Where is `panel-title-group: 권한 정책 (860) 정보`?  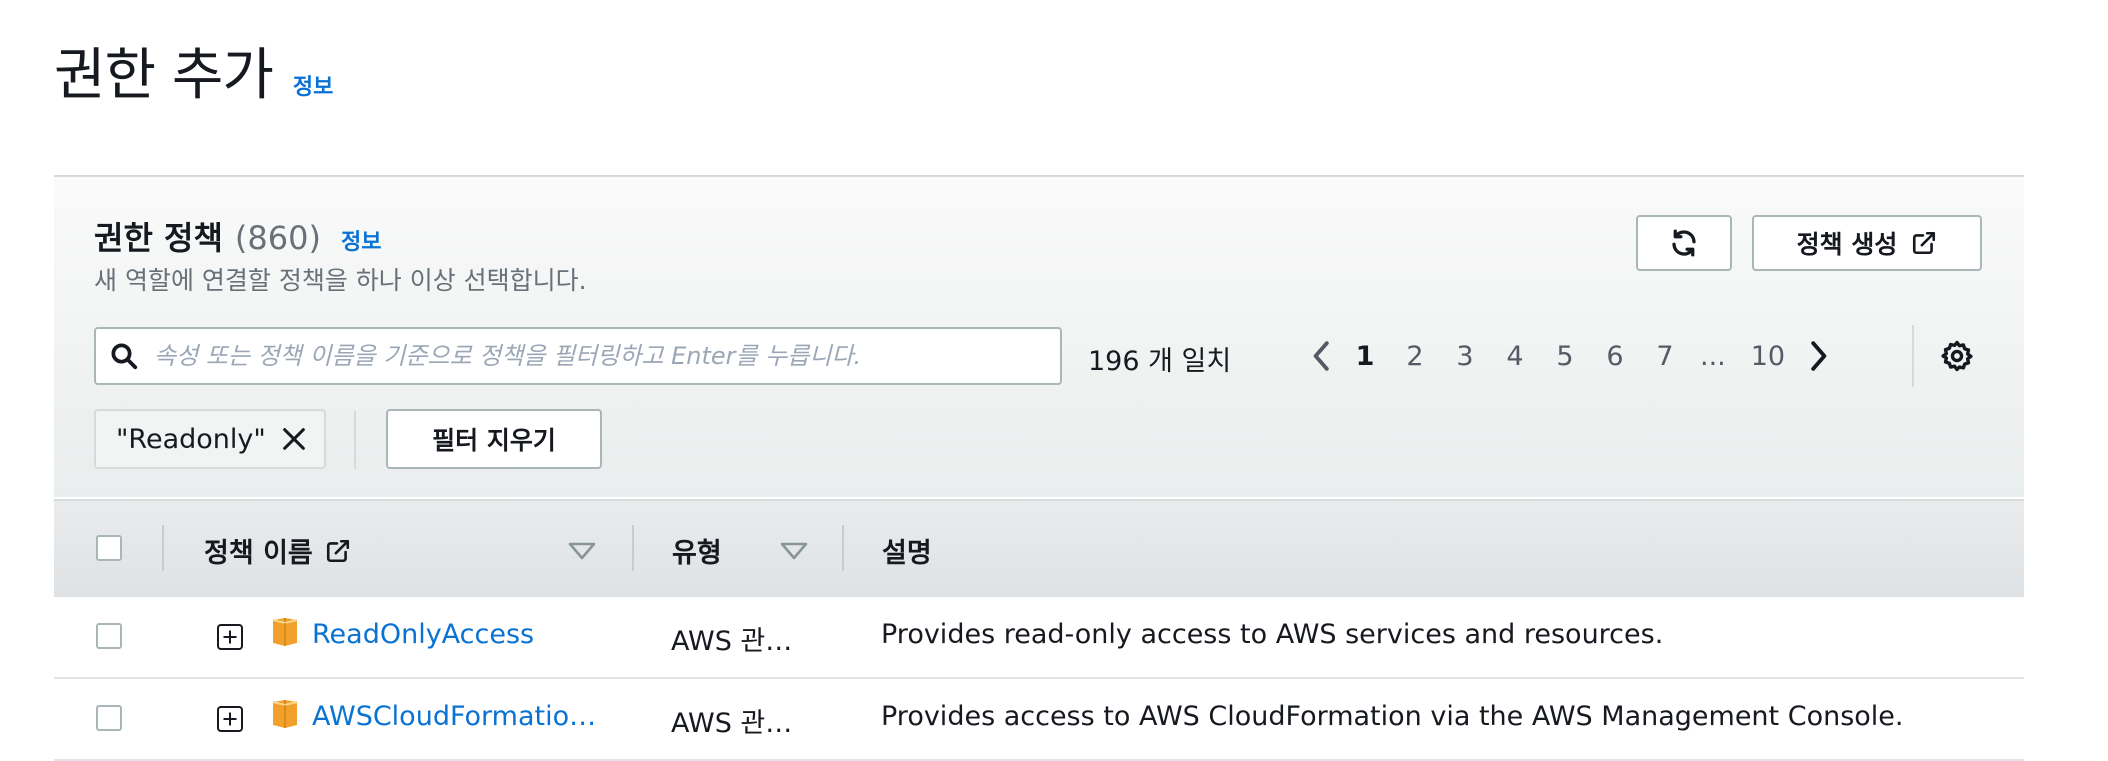 panel-title-group: 권한 정책 (860) 정보 is located at coordinates (237, 236).